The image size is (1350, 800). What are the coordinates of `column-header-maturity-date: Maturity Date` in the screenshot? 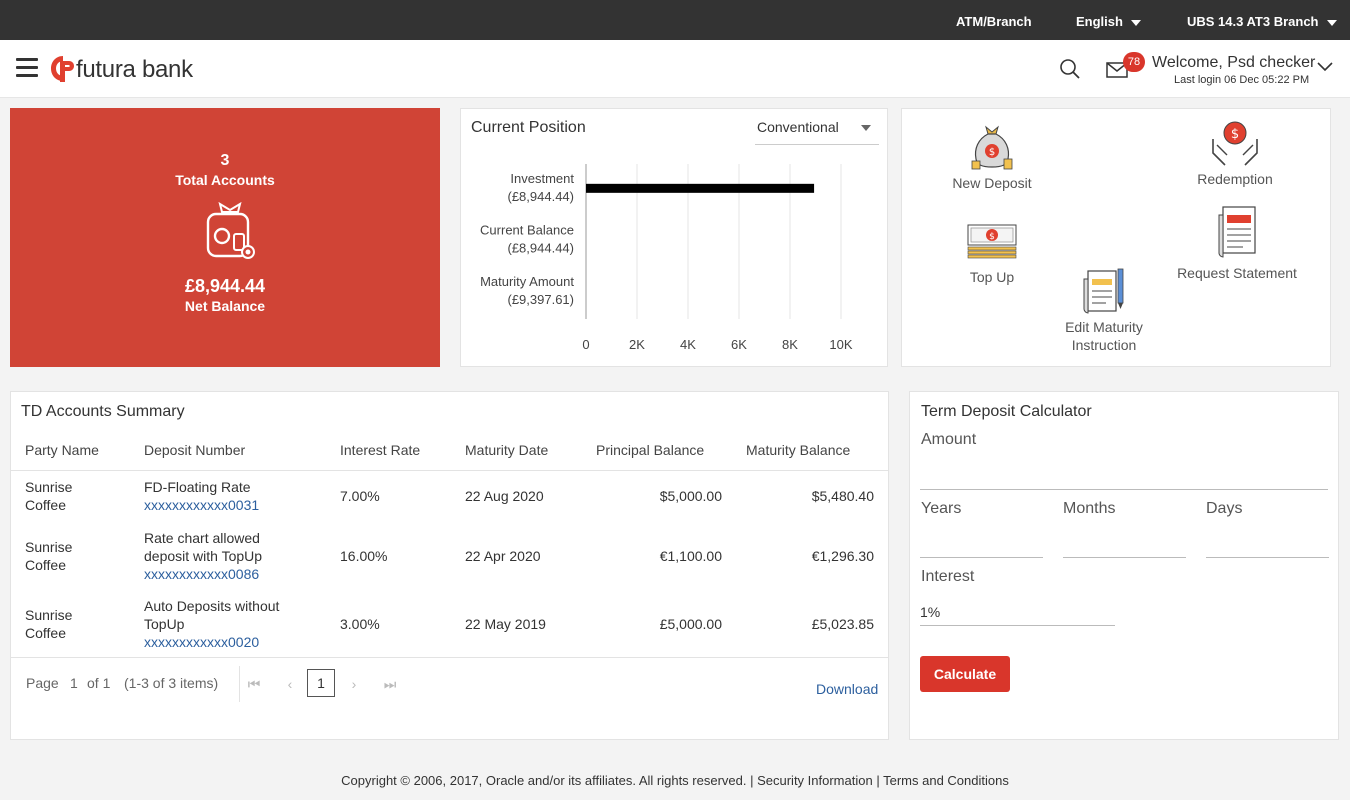 It's located at (516, 450).